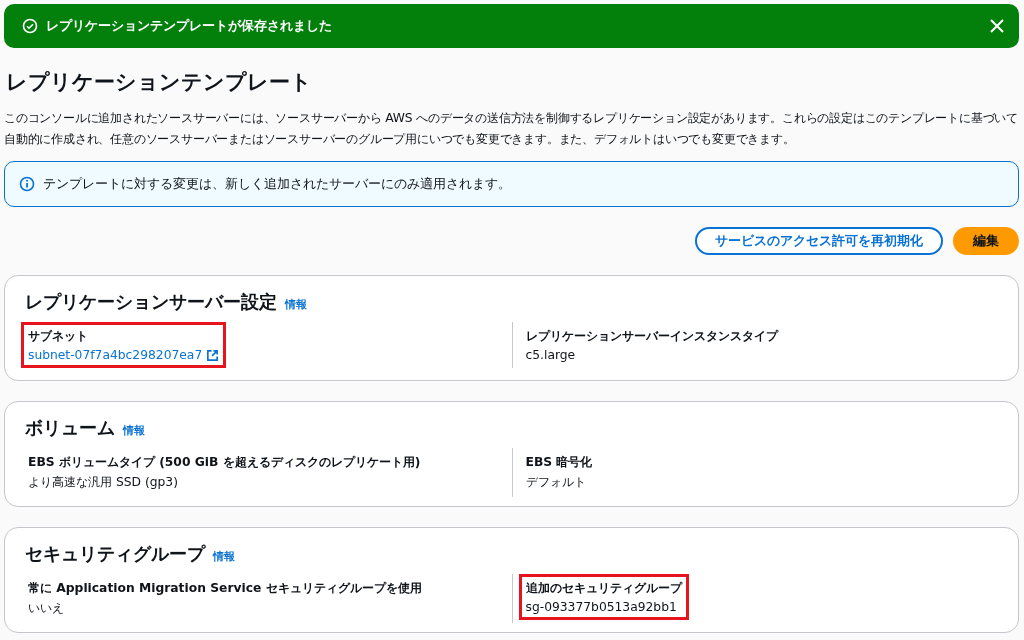  What do you see at coordinates (601, 607) in the screenshot?
I see `field-value: sg-093377b0513a92bb1` at bounding box center [601, 607].